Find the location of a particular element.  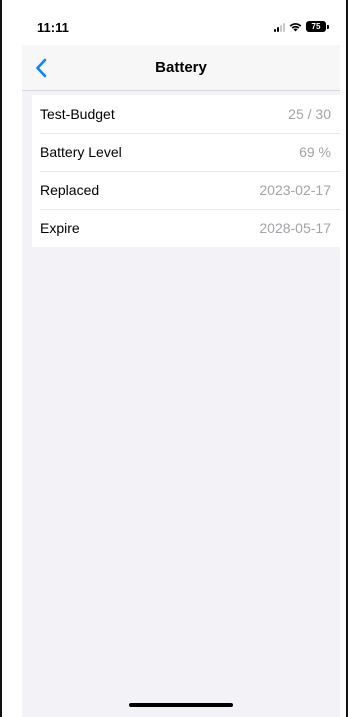

cellular-signal-icon is located at coordinates (279, 27).